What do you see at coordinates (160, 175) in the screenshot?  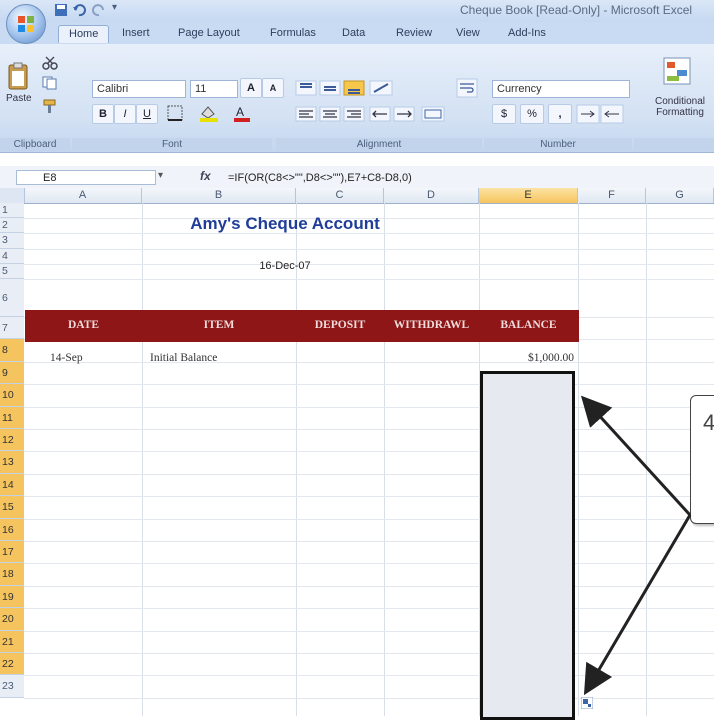 I see `name-box-dropdown-icon: ▾` at bounding box center [160, 175].